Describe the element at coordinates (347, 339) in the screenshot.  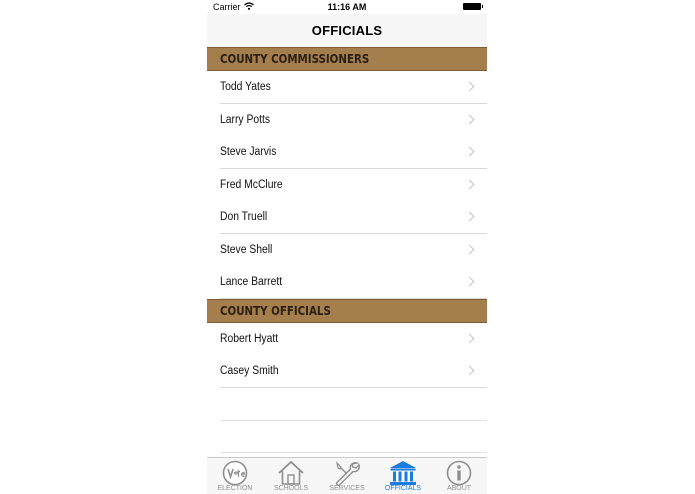
I see `official-row: Robert Hyatt` at that location.